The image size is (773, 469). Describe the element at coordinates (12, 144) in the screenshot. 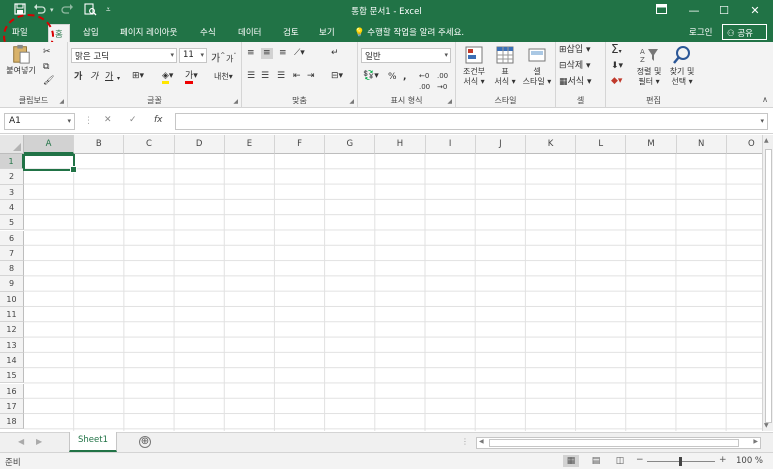

I see `select-all-button` at that location.